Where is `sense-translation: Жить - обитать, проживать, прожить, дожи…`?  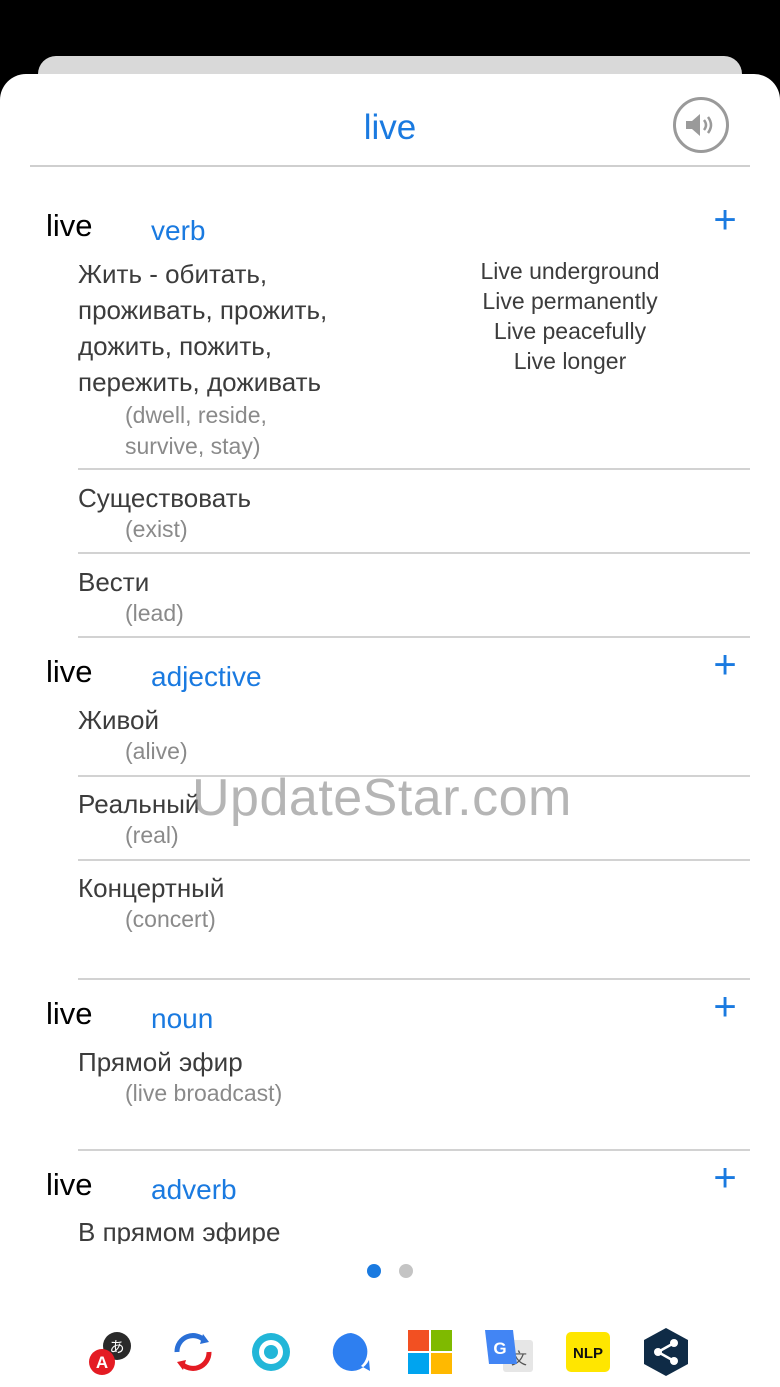
sense-translation: Жить - обитать, проживать, прожить, дожи… is located at coordinates (202, 328).